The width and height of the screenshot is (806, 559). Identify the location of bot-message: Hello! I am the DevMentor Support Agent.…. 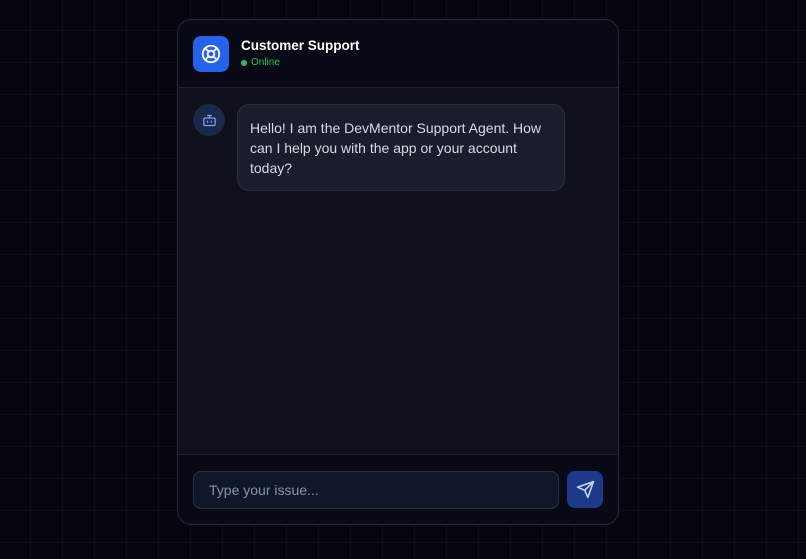
(398, 147).